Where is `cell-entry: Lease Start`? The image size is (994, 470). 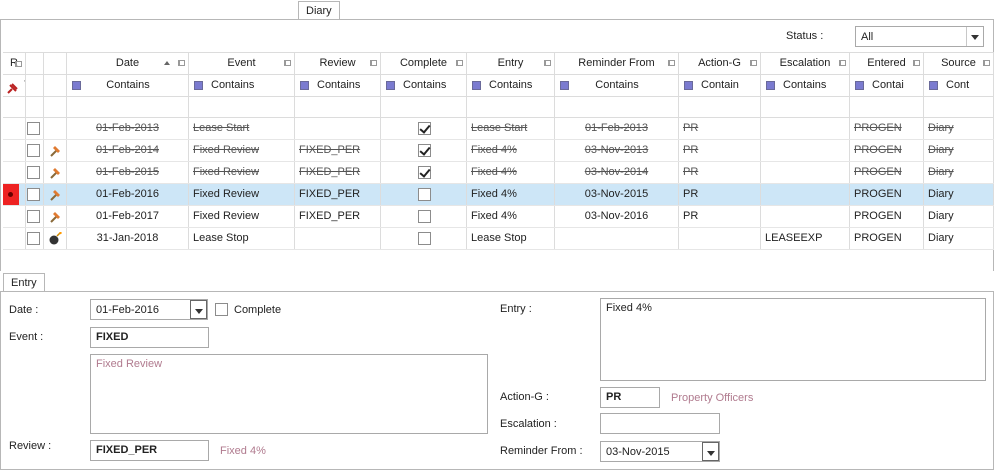
cell-entry: Lease Start is located at coordinates (511, 128).